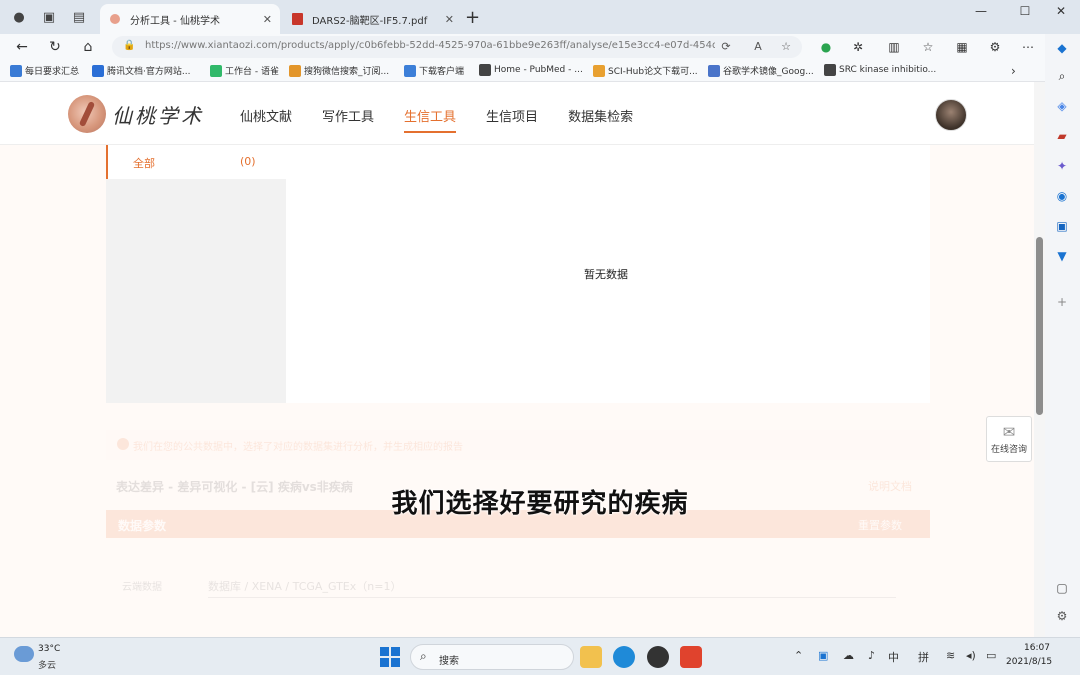 This screenshot has height=675, width=1080. What do you see at coordinates (1037, 648) in the screenshot?
I see `clock-time: 16:07` at bounding box center [1037, 648].